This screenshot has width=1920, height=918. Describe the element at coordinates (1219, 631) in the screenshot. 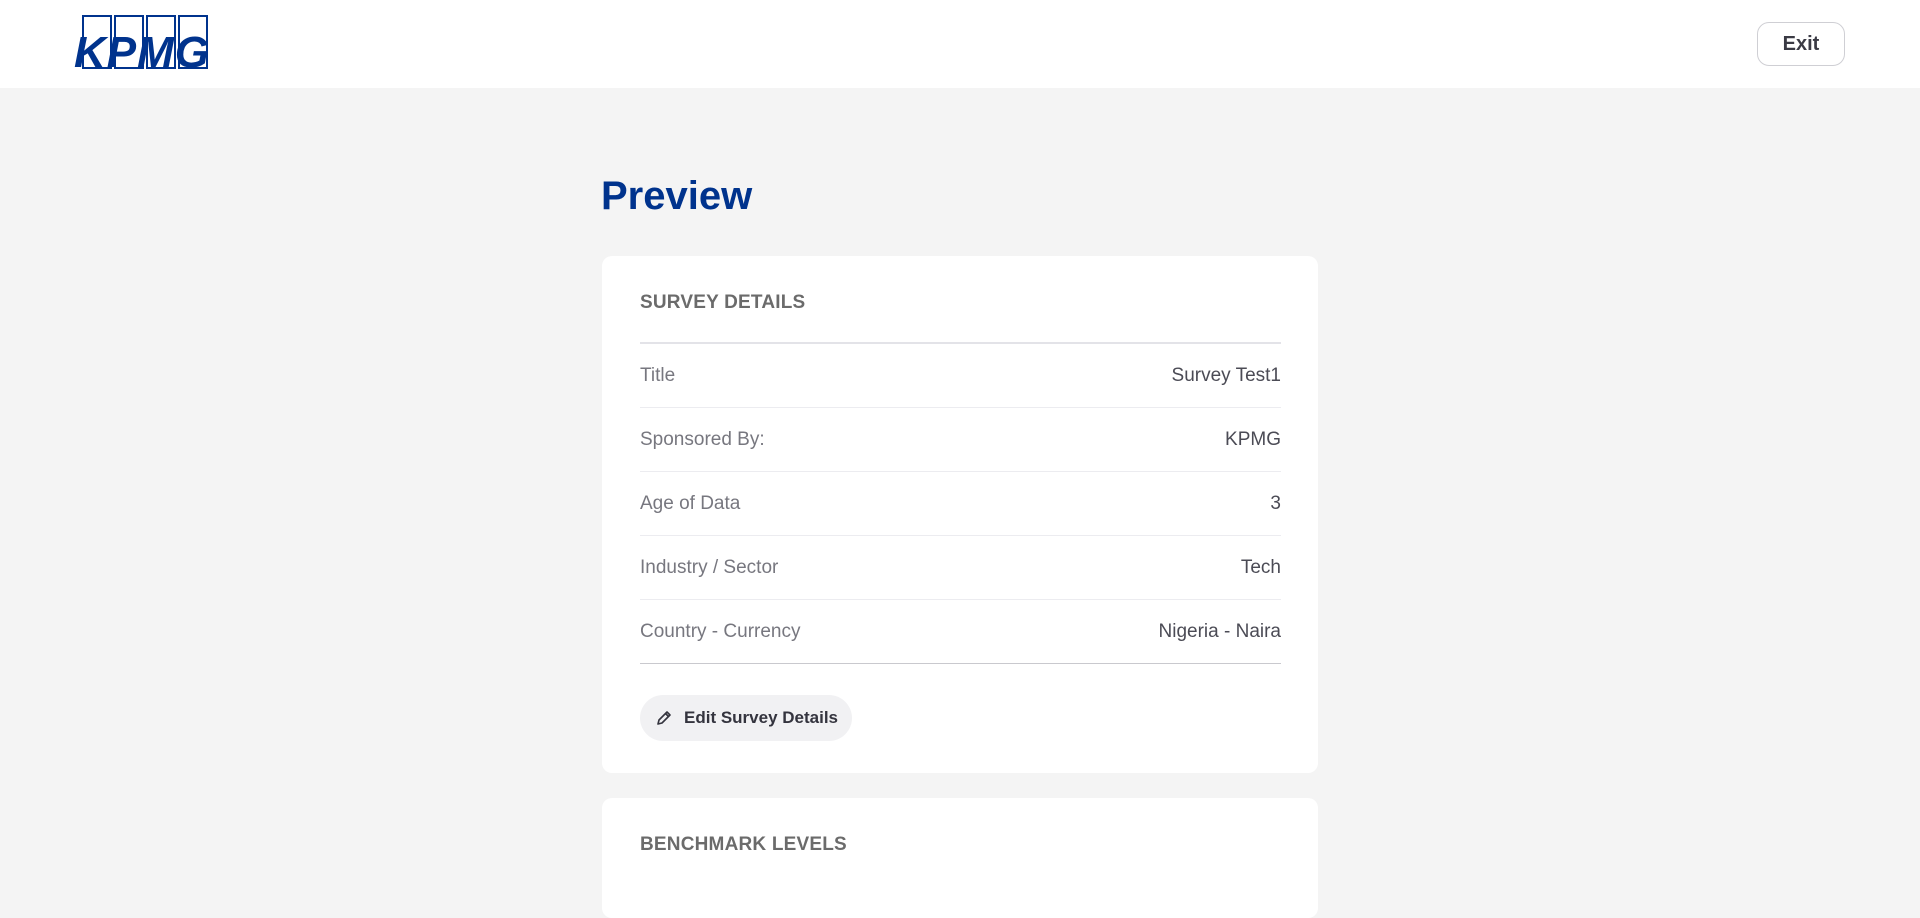

I see `detail-value: Nigeria - Naira` at that location.